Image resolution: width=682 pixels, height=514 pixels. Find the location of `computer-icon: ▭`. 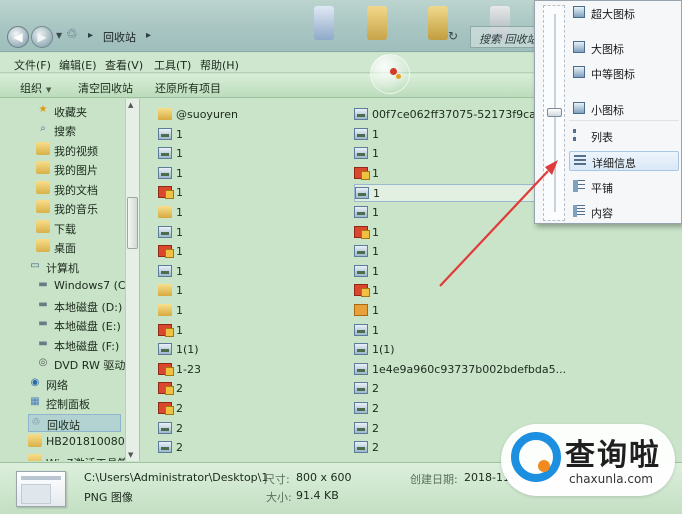

computer-icon: ▭ is located at coordinates (35, 265).